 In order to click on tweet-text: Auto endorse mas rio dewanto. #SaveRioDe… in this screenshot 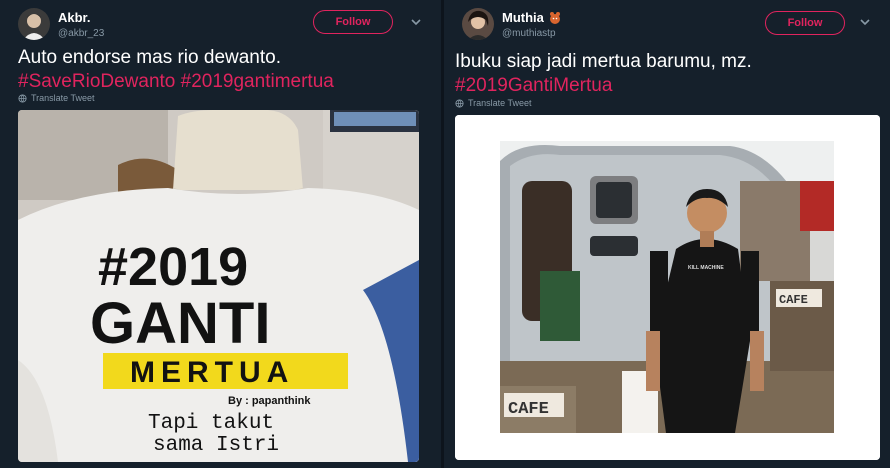, I will do `click(176, 70)`.